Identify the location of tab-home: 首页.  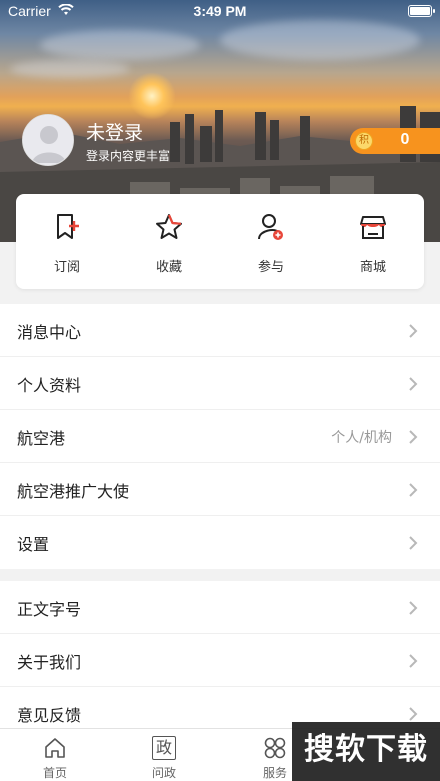
(55, 755).